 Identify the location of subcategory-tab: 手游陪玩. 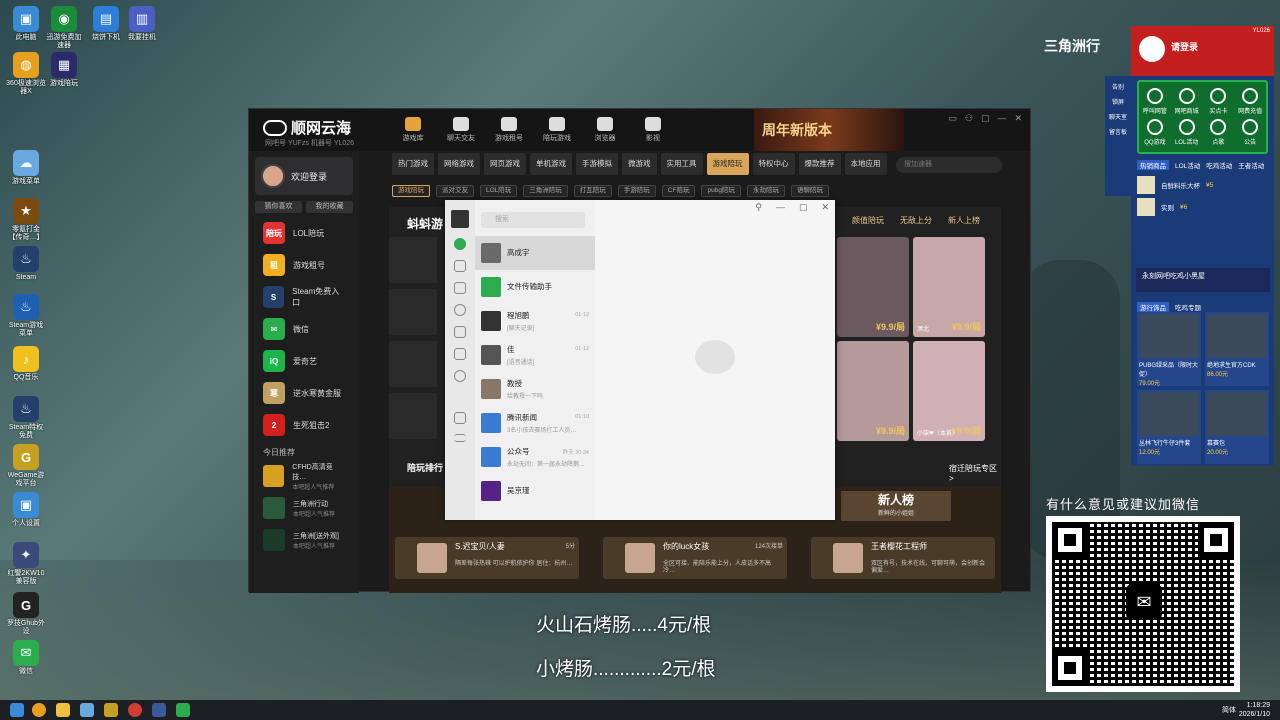
(636, 191).